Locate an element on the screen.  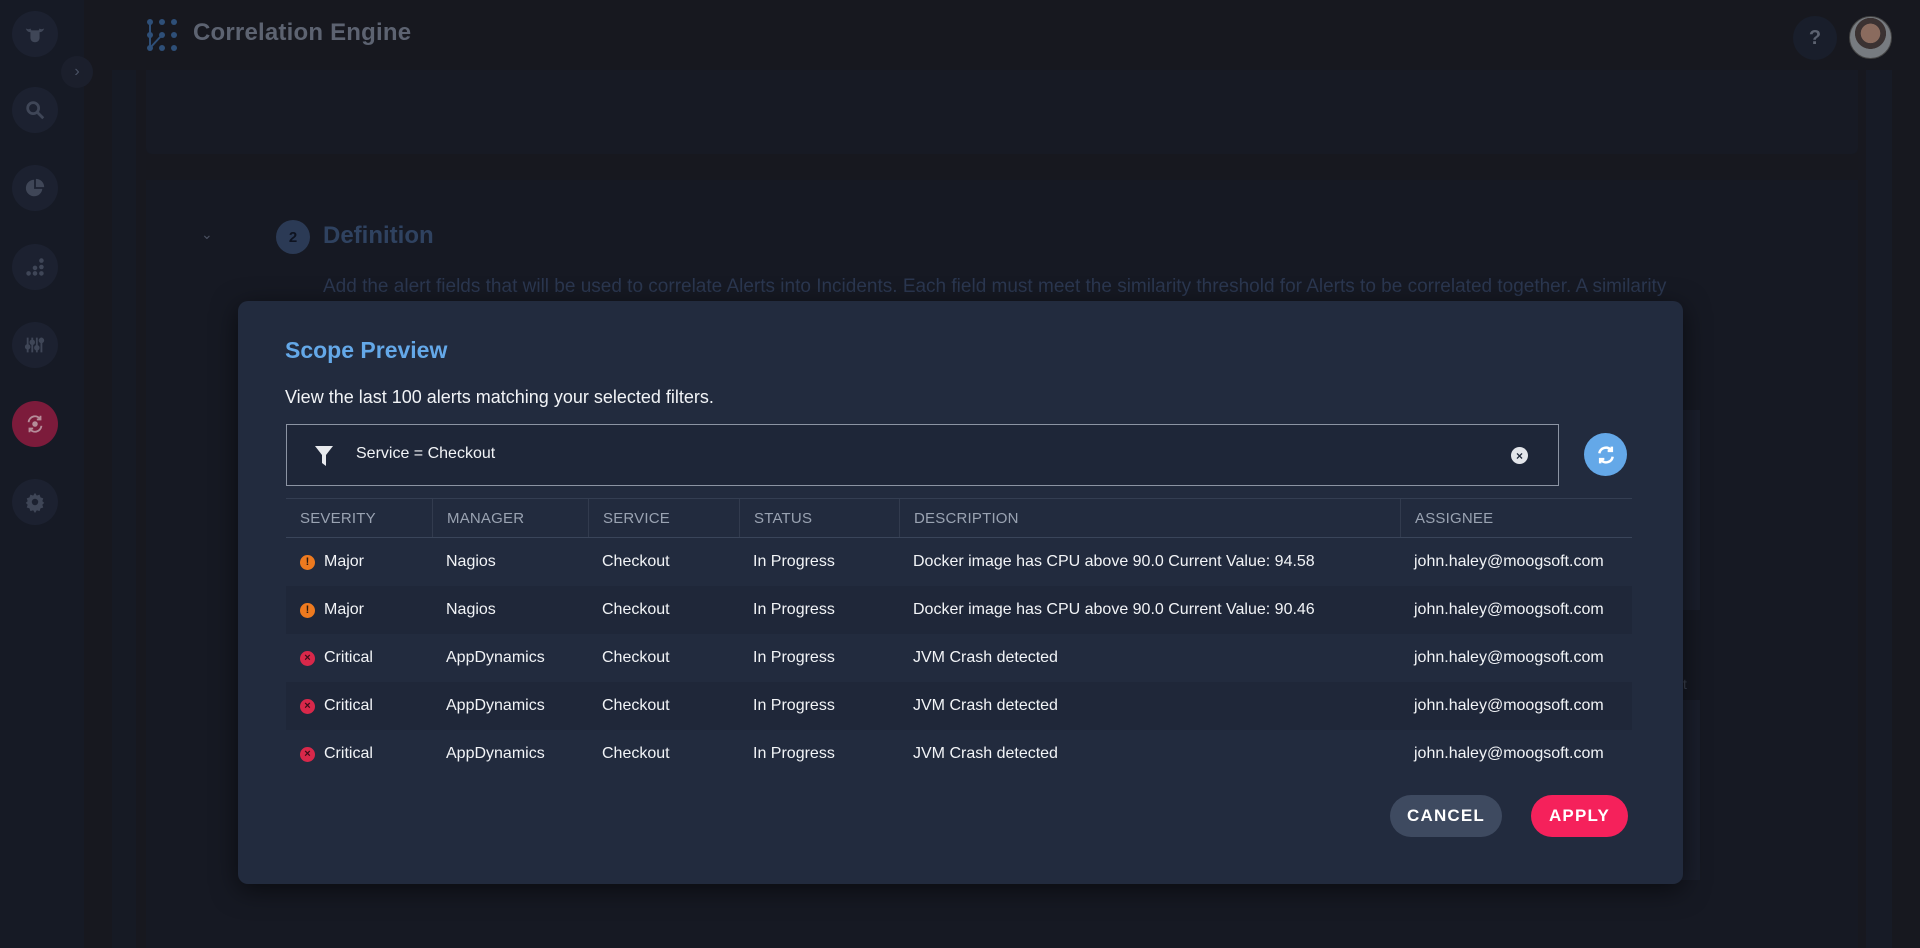
bar-dots-icon is located at coordinates (35, 267).